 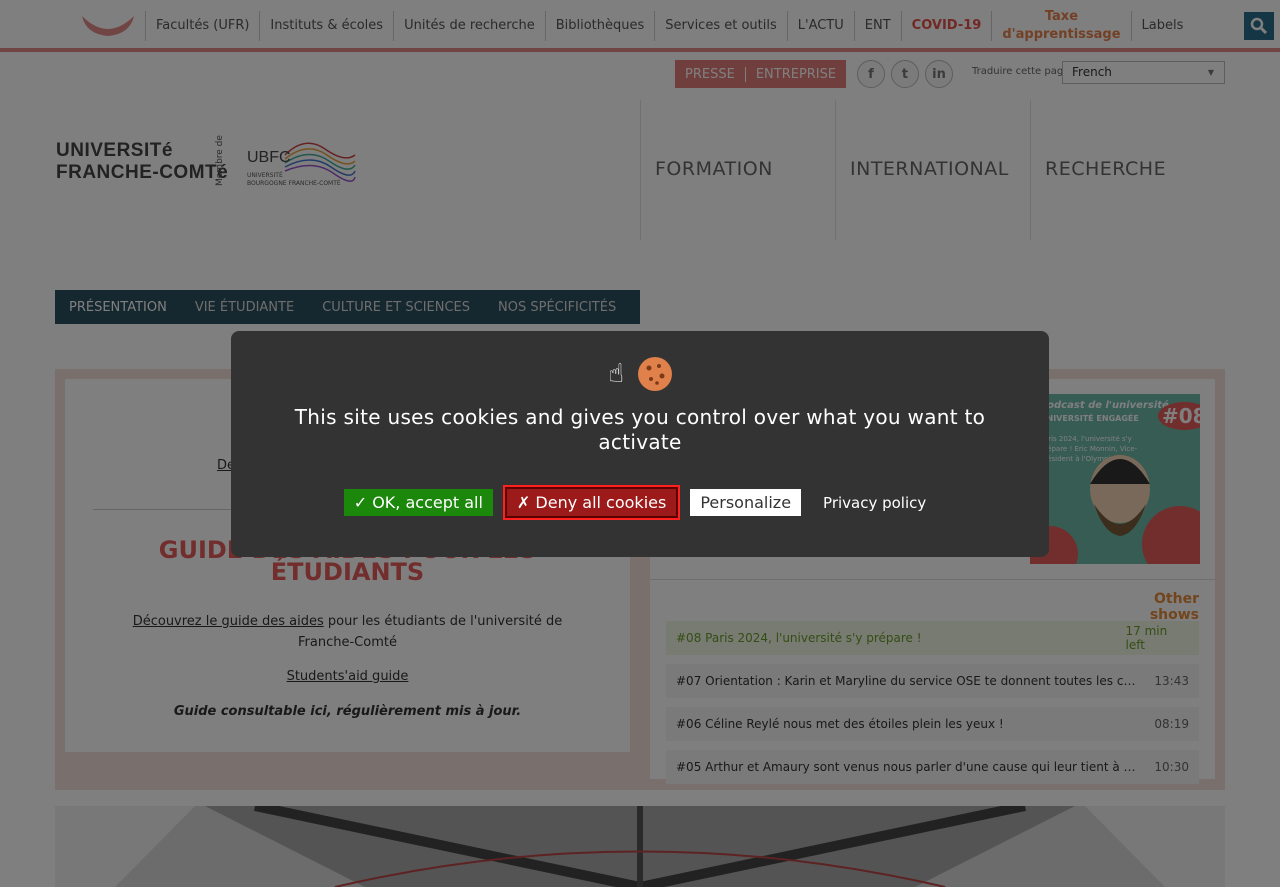 I want to click on privacy-policy-link: Privacy policy, so click(x=874, y=503).